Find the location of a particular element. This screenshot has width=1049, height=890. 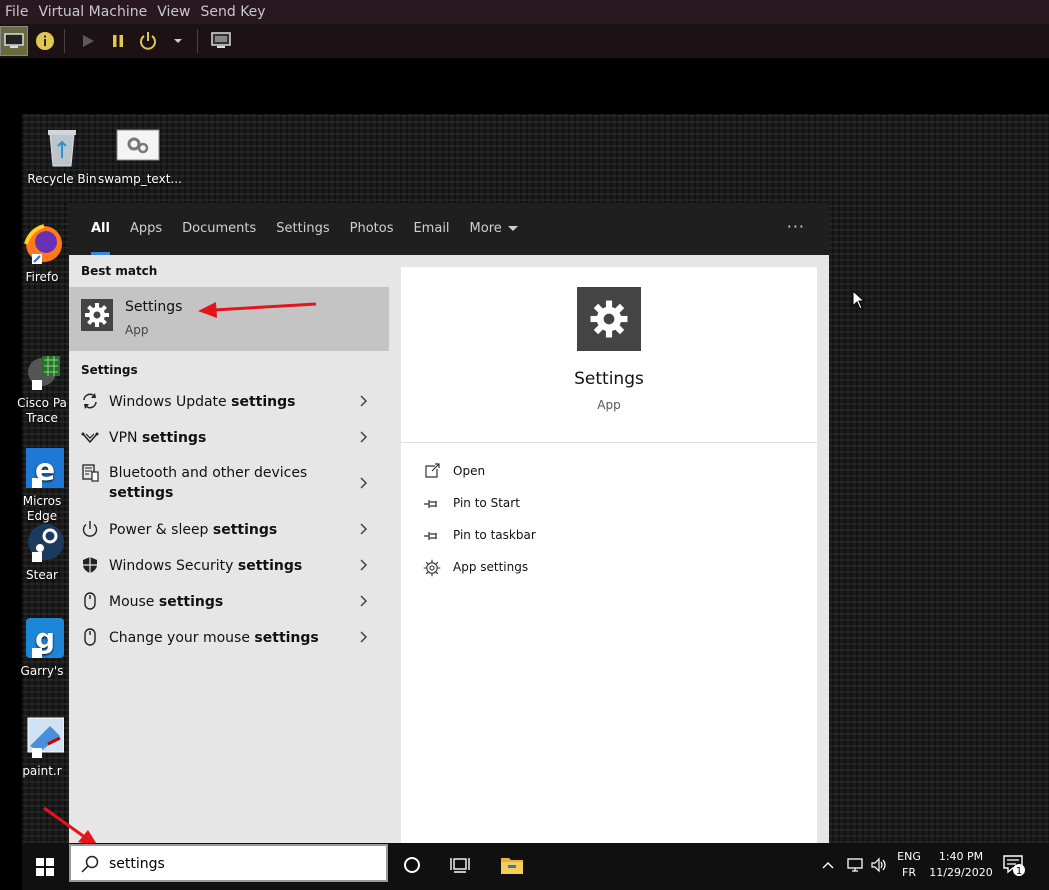

settings-header: Settings is located at coordinates (109, 370).